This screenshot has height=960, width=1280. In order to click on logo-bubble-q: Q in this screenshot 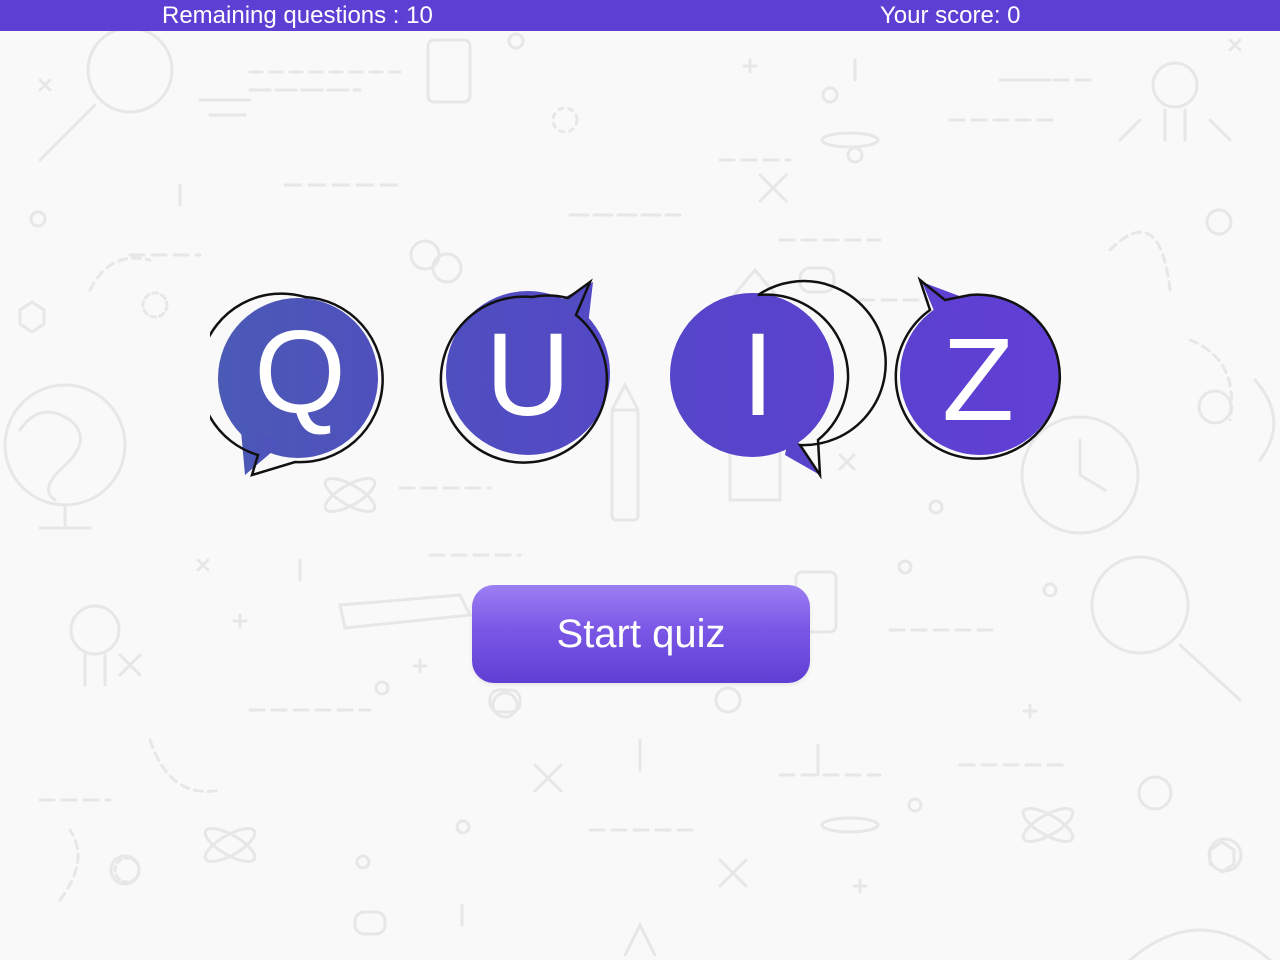, I will do `click(297, 384)`.